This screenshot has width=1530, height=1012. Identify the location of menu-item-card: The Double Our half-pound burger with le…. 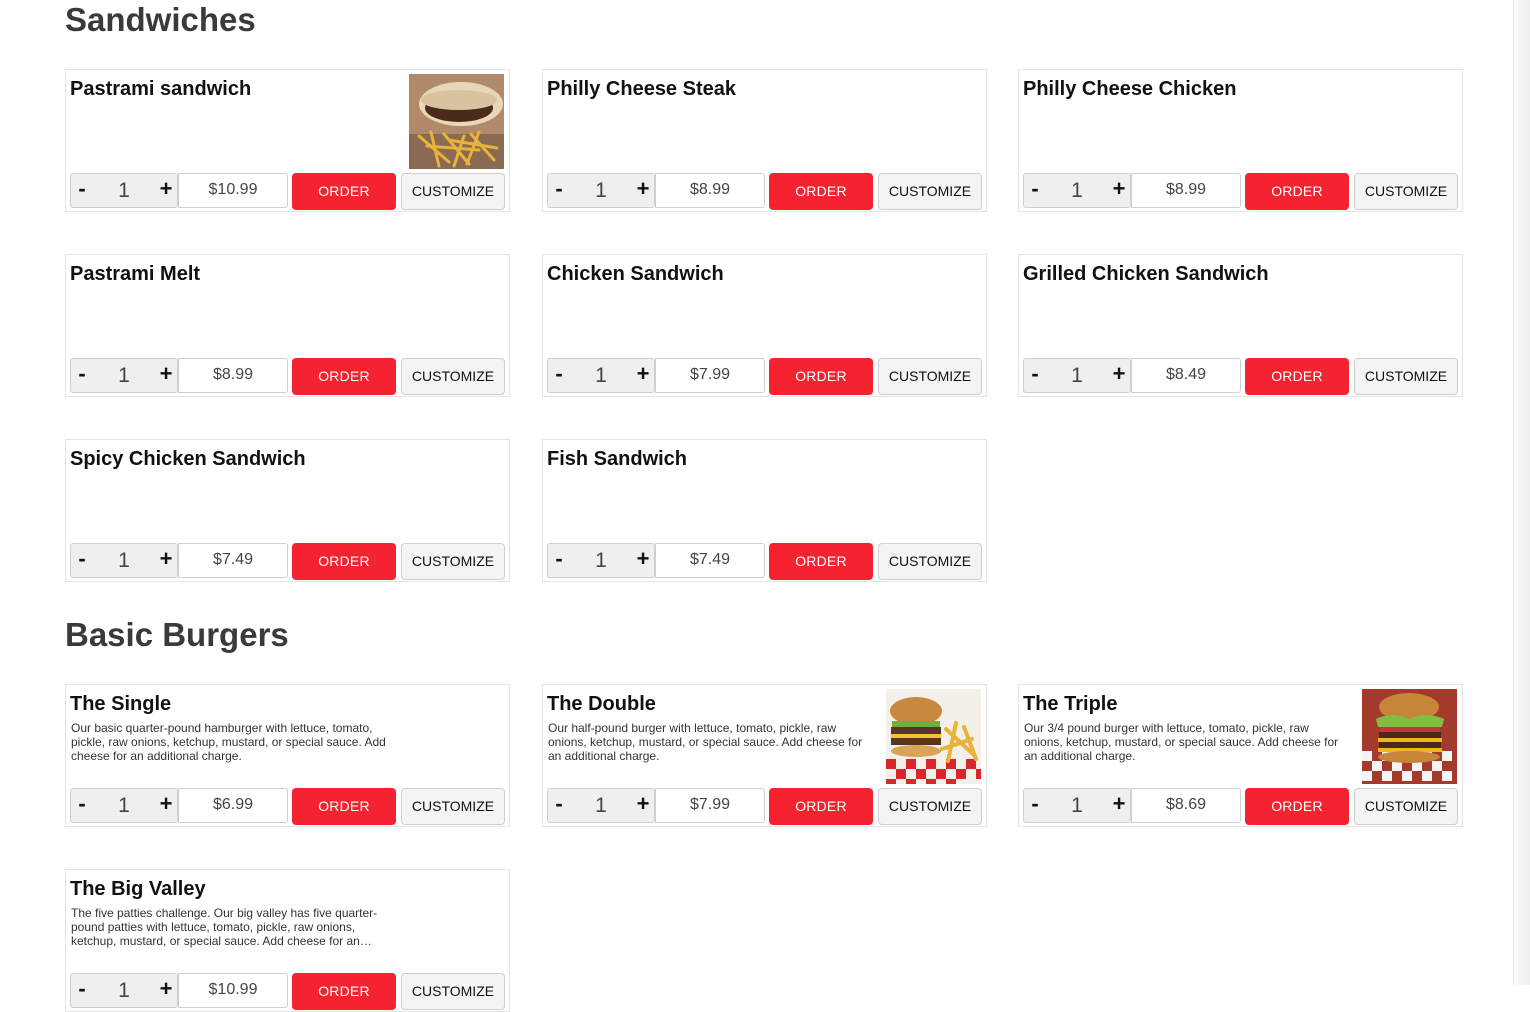
(764, 755).